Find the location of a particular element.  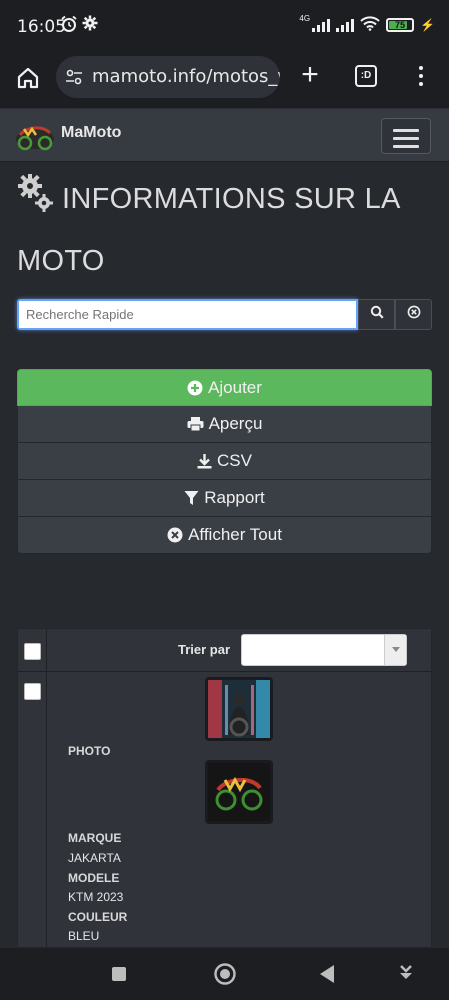

download-nav-icon is located at coordinates (406, 976).